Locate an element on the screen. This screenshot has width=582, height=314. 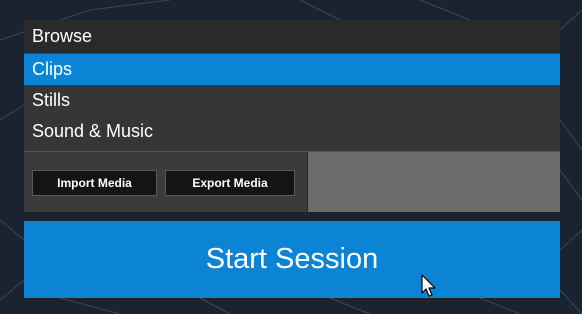
list-item-stills: Stills is located at coordinates (292, 100).